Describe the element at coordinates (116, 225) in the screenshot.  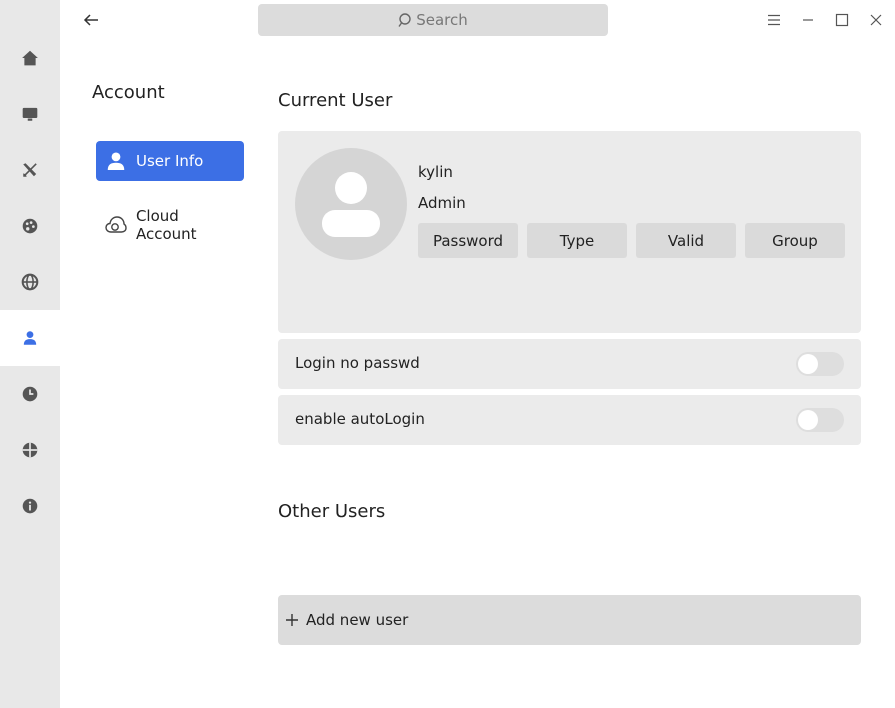
I see `cloud-icon` at that location.